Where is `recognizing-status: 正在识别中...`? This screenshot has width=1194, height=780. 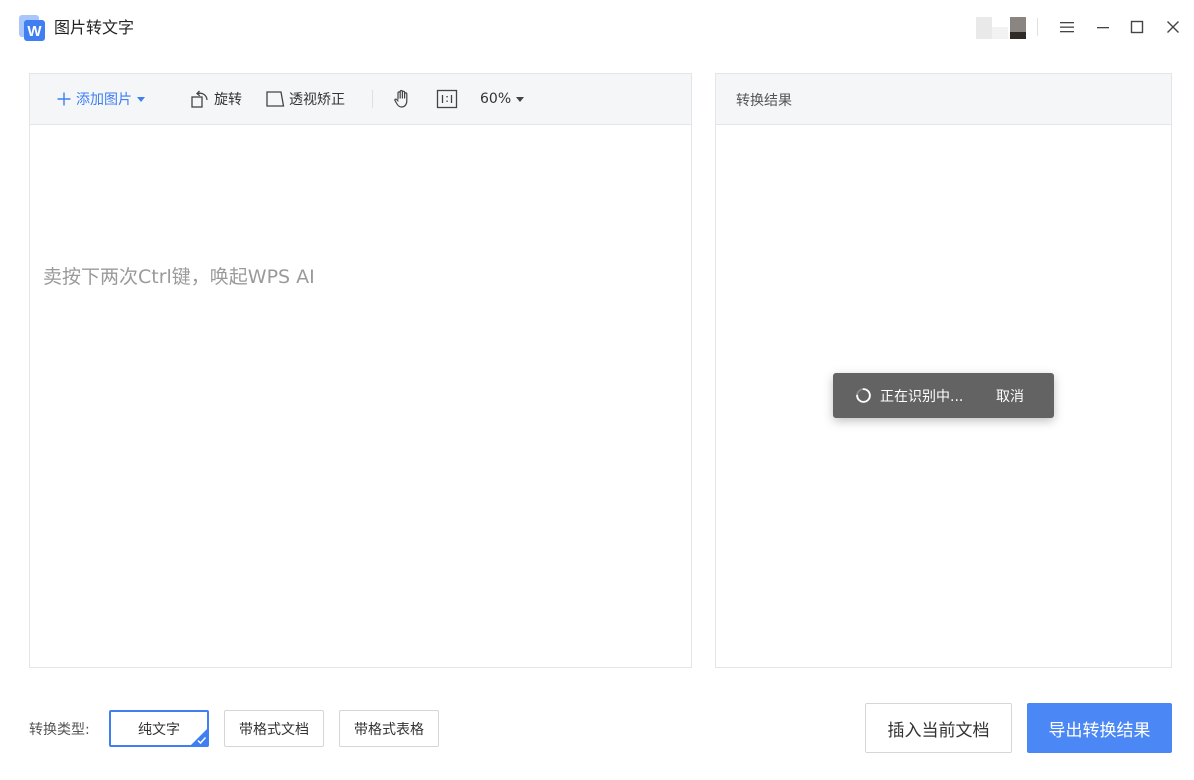
recognizing-status: 正在识别中... is located at coordinates (922, 397).